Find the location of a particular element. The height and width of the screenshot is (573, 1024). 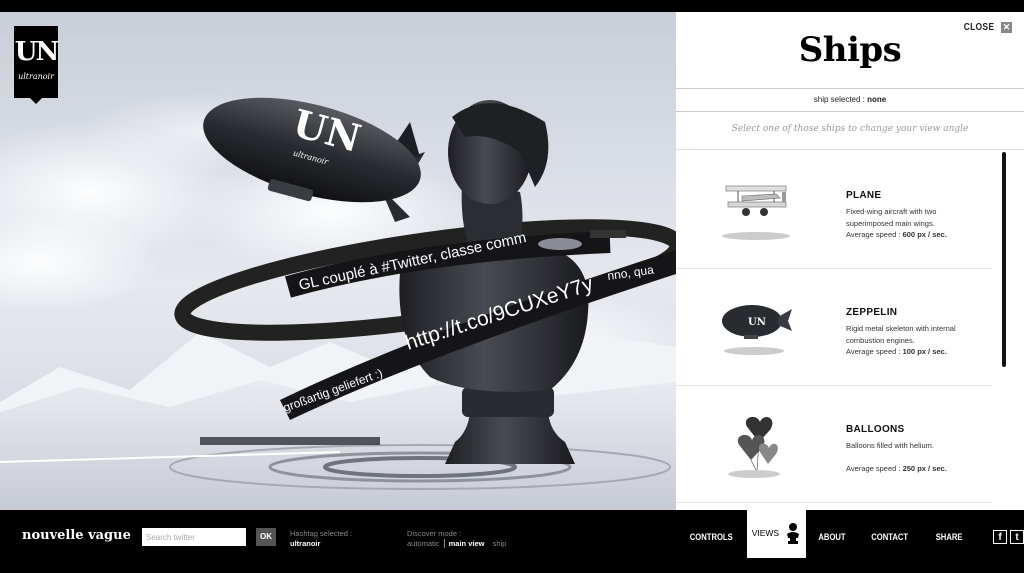

hashtag-label: Hashtag selected : is located at coordinates (321, 533).